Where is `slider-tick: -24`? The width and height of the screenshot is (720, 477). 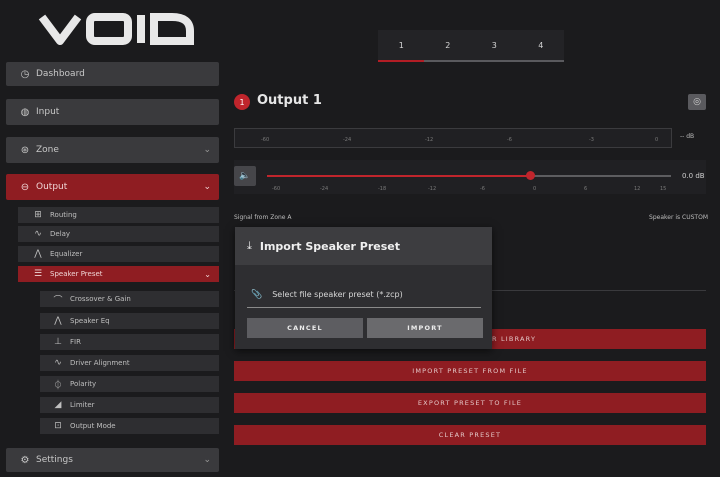 slider-tick: -24 is located at coordinates (324, 189).